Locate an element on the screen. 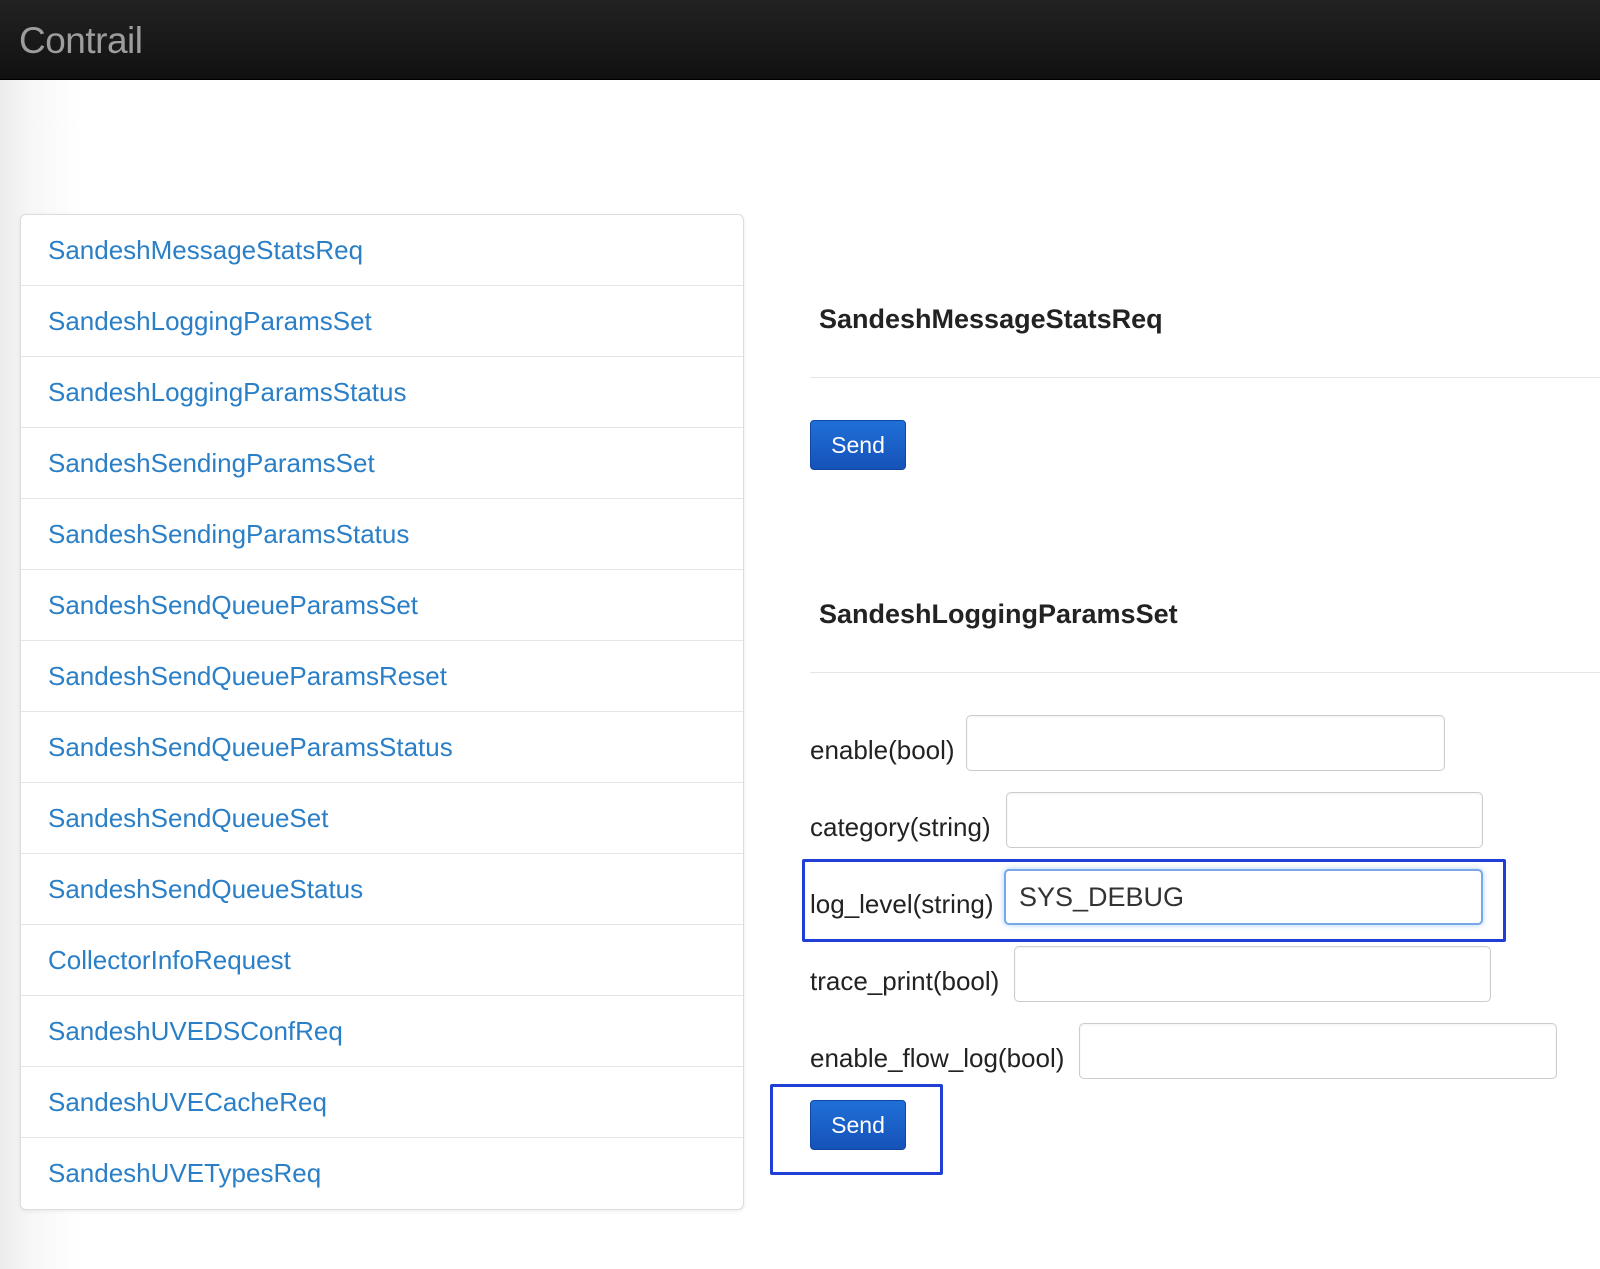  brand-logo-text: Contrail is located at coordinates (81, 41).